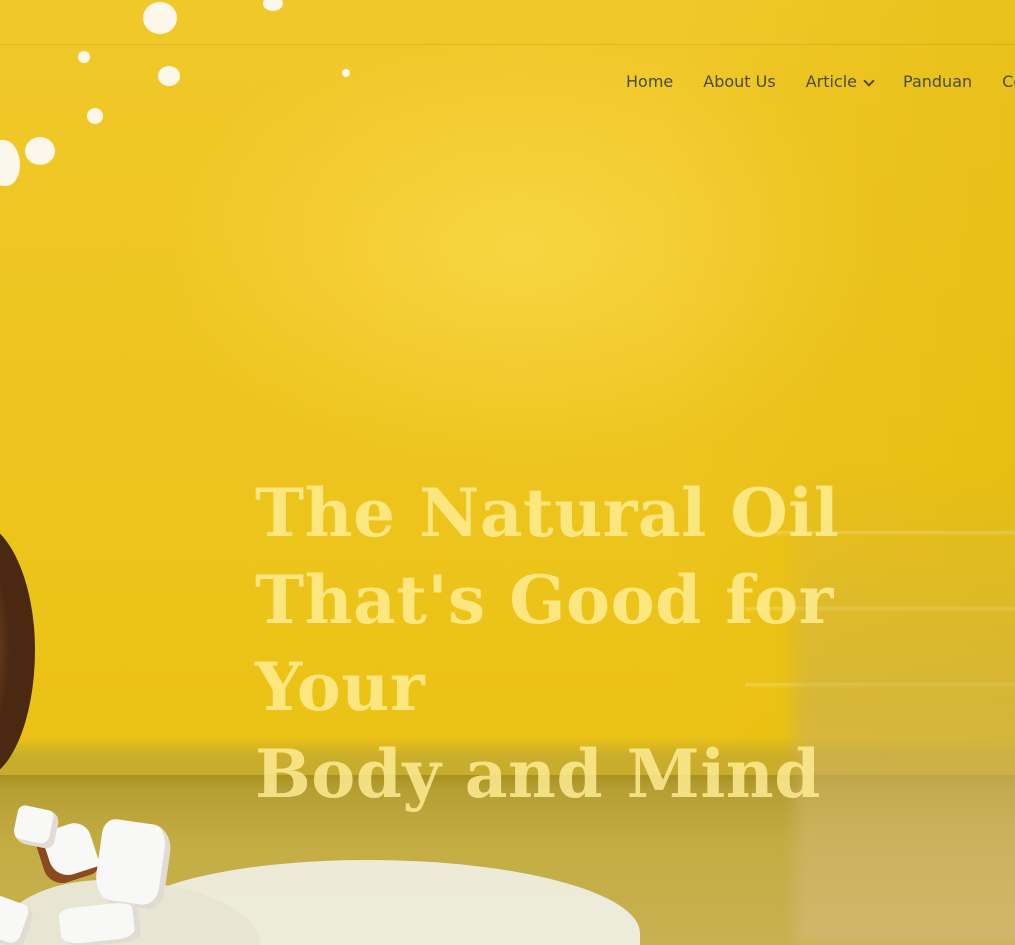 The image size is (1015, 945). I want to click on headline-line: That's Good for Your, so click(544, 643).